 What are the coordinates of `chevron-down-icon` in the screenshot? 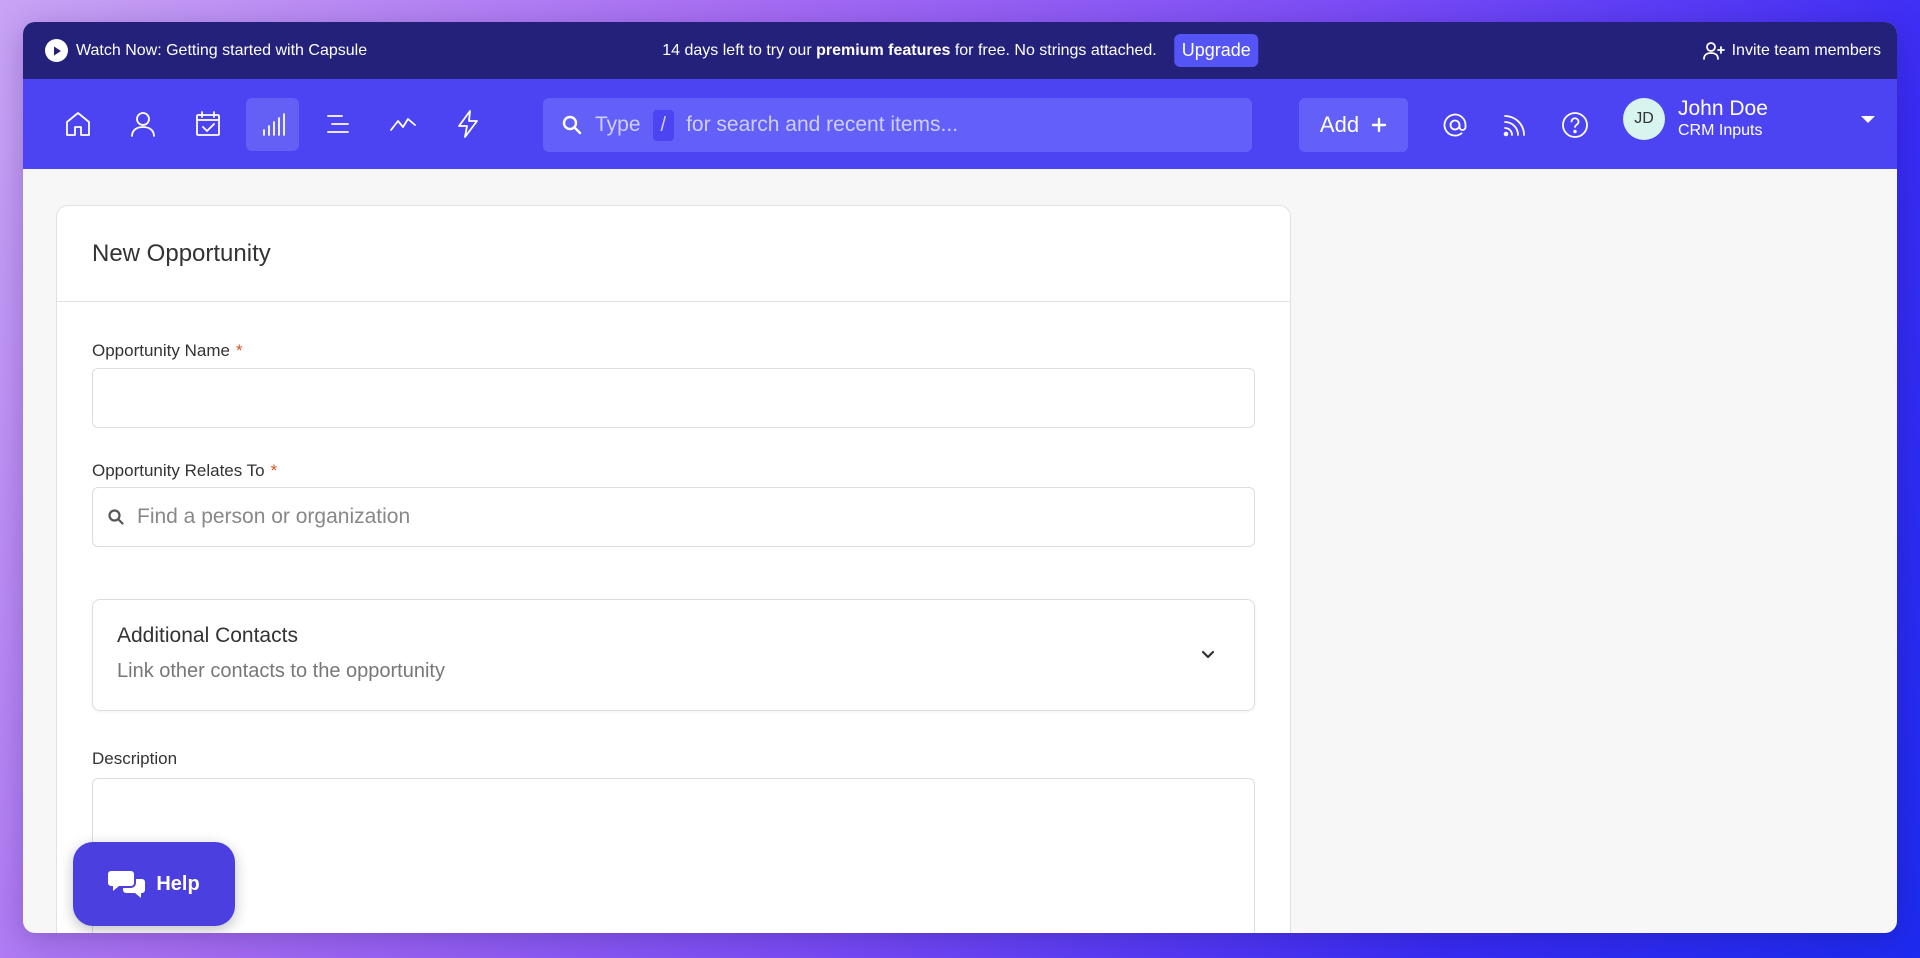 It's located at (1208, 654).